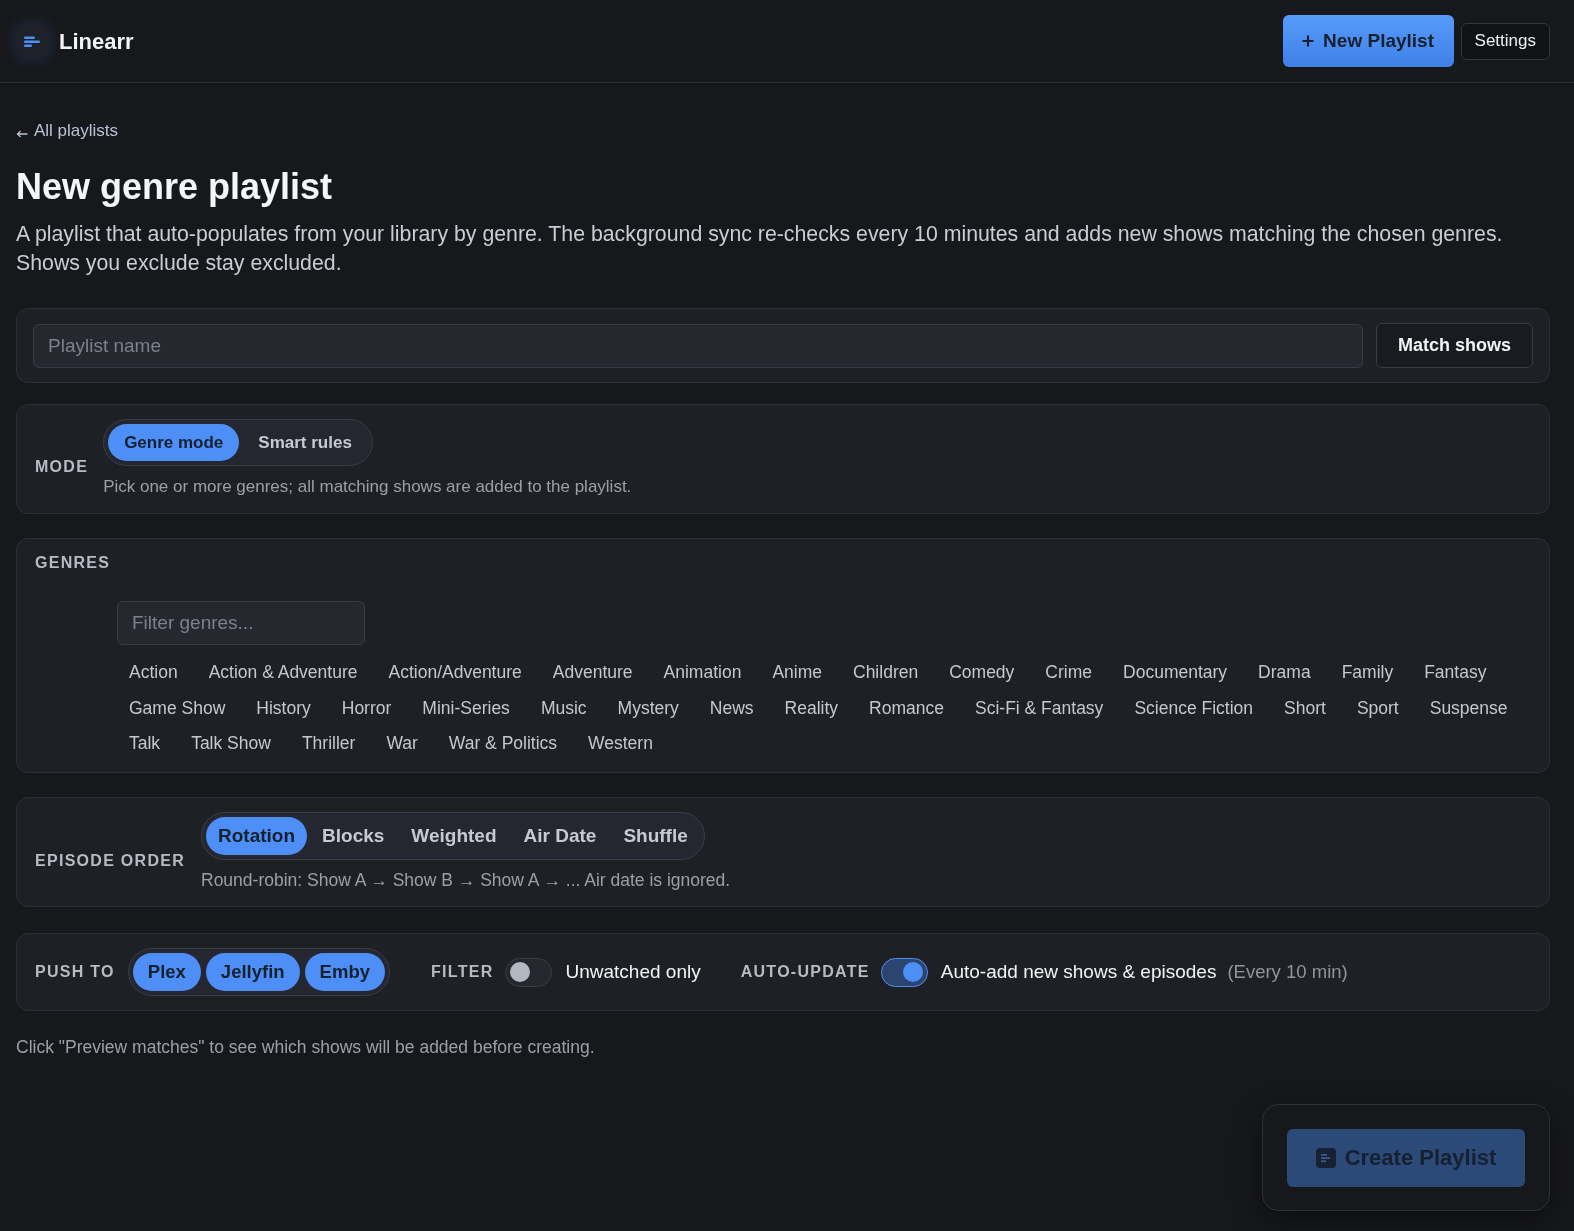 This screenshot has width=1574, height=1231. What do you see at coordinates (67, 131) in the screenshot?
I see `back-link: All playlists` at bounding box center [67, 131].